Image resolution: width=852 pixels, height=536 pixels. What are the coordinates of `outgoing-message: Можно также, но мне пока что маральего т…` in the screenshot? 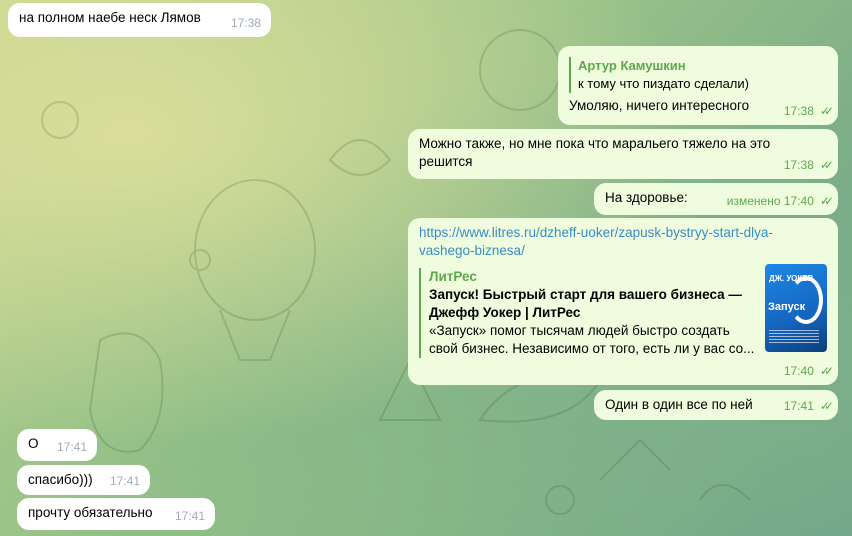 It's located at (623, 154).